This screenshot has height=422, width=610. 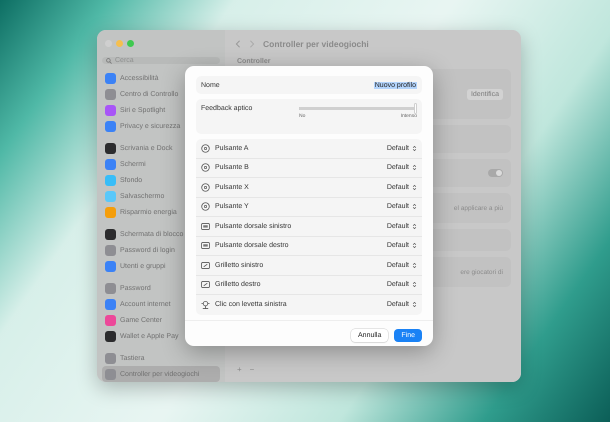 What do you see at coordinates (316, 44) in the screenshot?
I see `window-title: Controller per videogiochi` at bounding box center [316, 44].